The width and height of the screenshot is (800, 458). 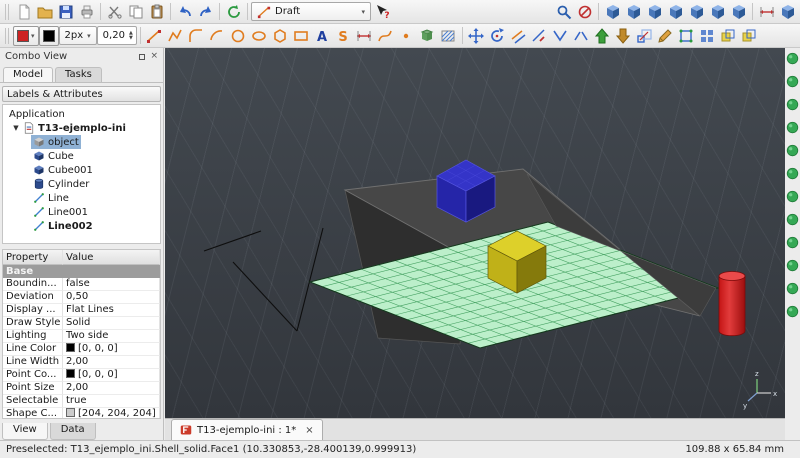 I want to click on tree-item-object: object, so click(x=81, y=142).